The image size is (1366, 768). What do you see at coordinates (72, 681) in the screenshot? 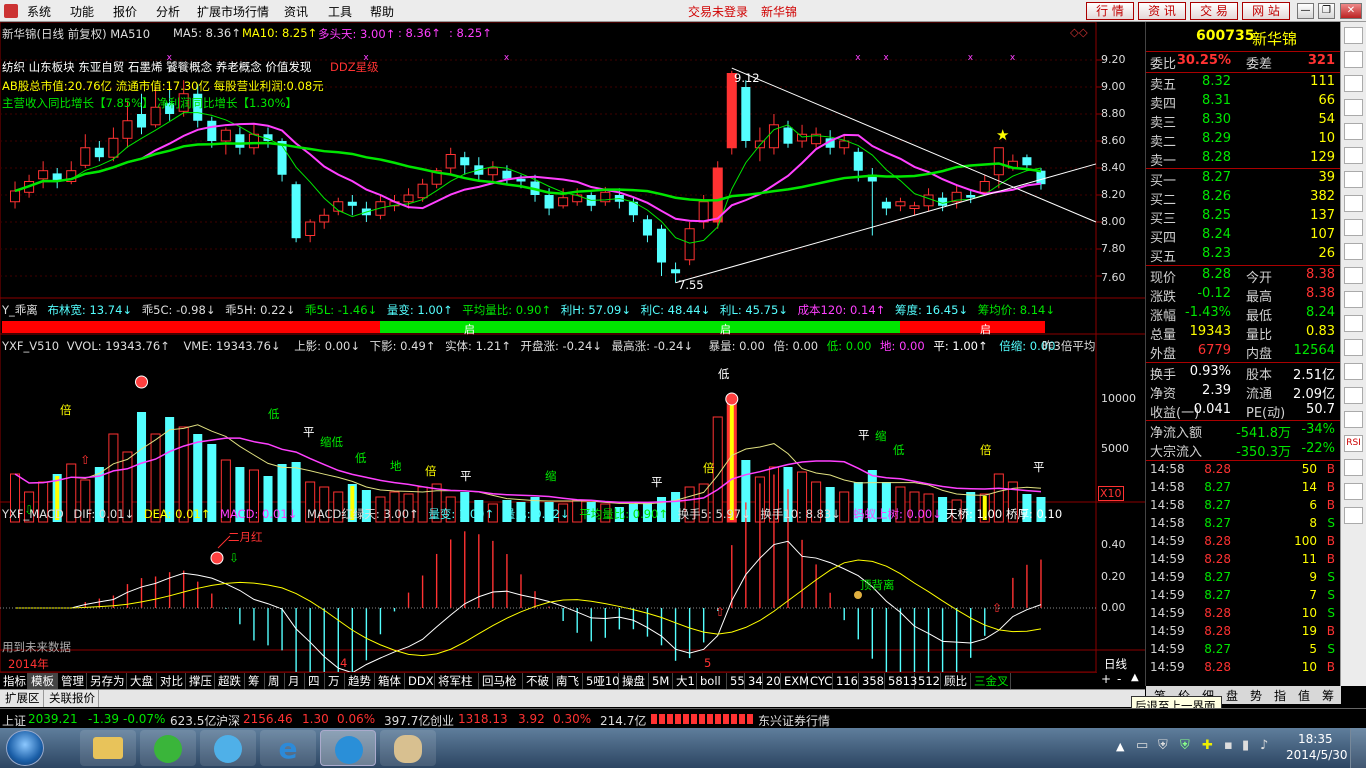
I see `indicator-tab: 管理` at bounding box center [72, 681].